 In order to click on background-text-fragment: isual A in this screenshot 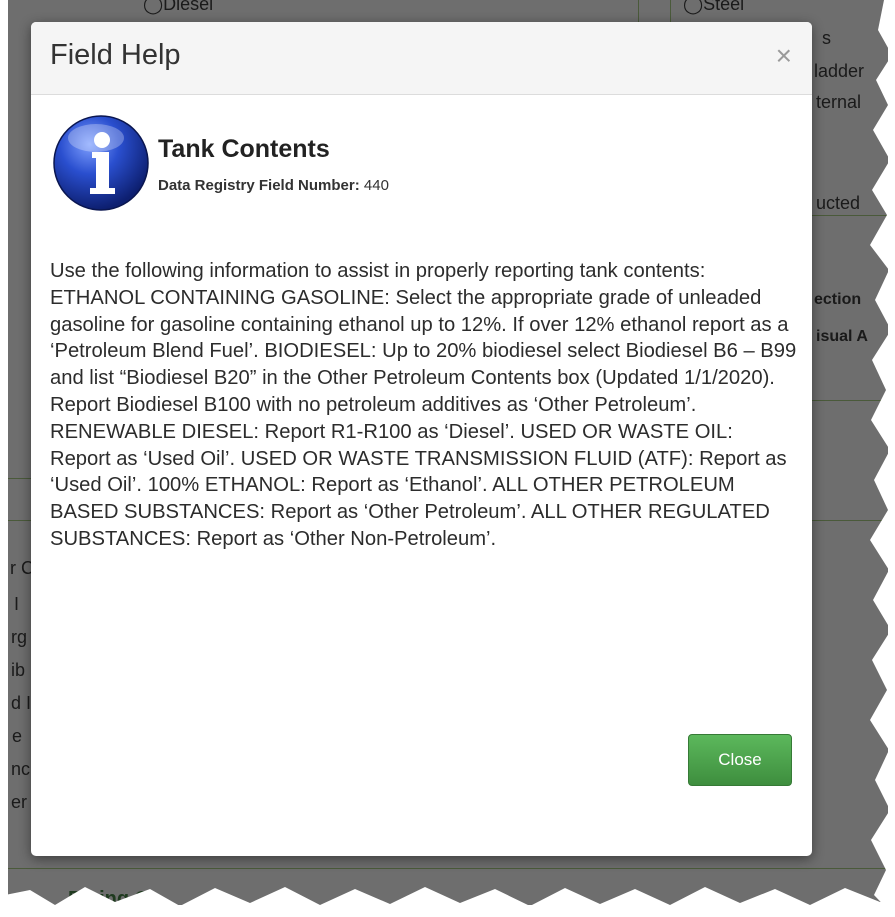, I will do `click(842, 336)`.